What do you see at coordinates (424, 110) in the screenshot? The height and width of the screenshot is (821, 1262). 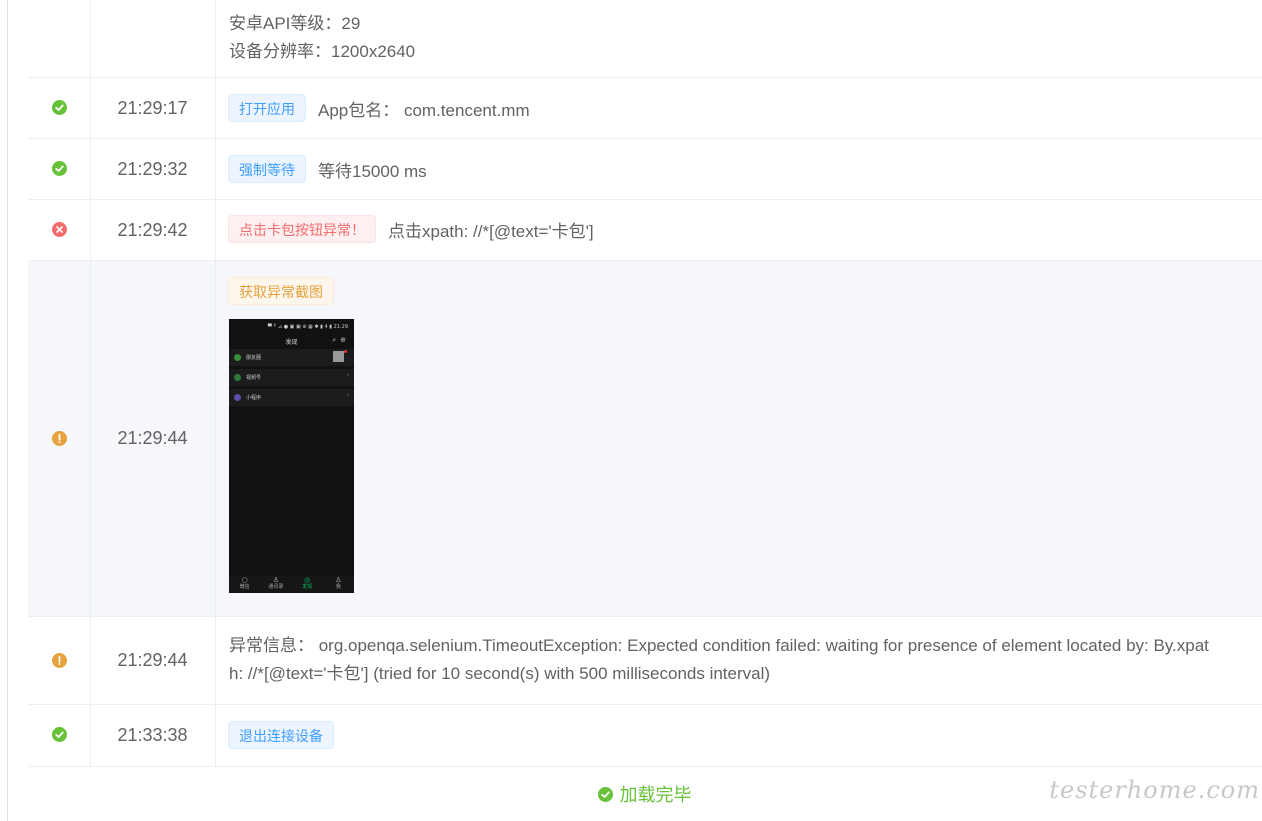 I see `package-text: App包名： com.tencent.mm` at bounding box center [424, 110].